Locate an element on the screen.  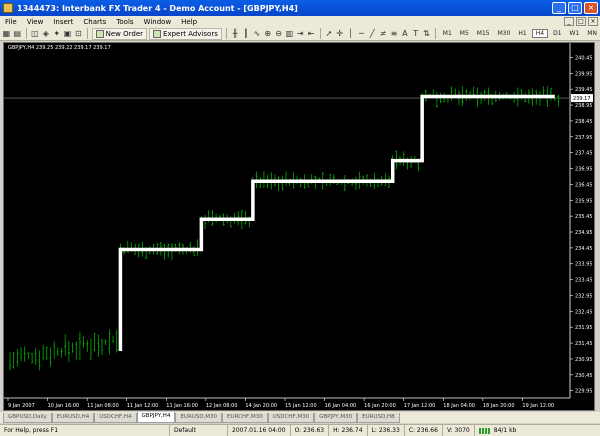
autoscroll-icon: ⇥ is located at coordinates (300, 33).